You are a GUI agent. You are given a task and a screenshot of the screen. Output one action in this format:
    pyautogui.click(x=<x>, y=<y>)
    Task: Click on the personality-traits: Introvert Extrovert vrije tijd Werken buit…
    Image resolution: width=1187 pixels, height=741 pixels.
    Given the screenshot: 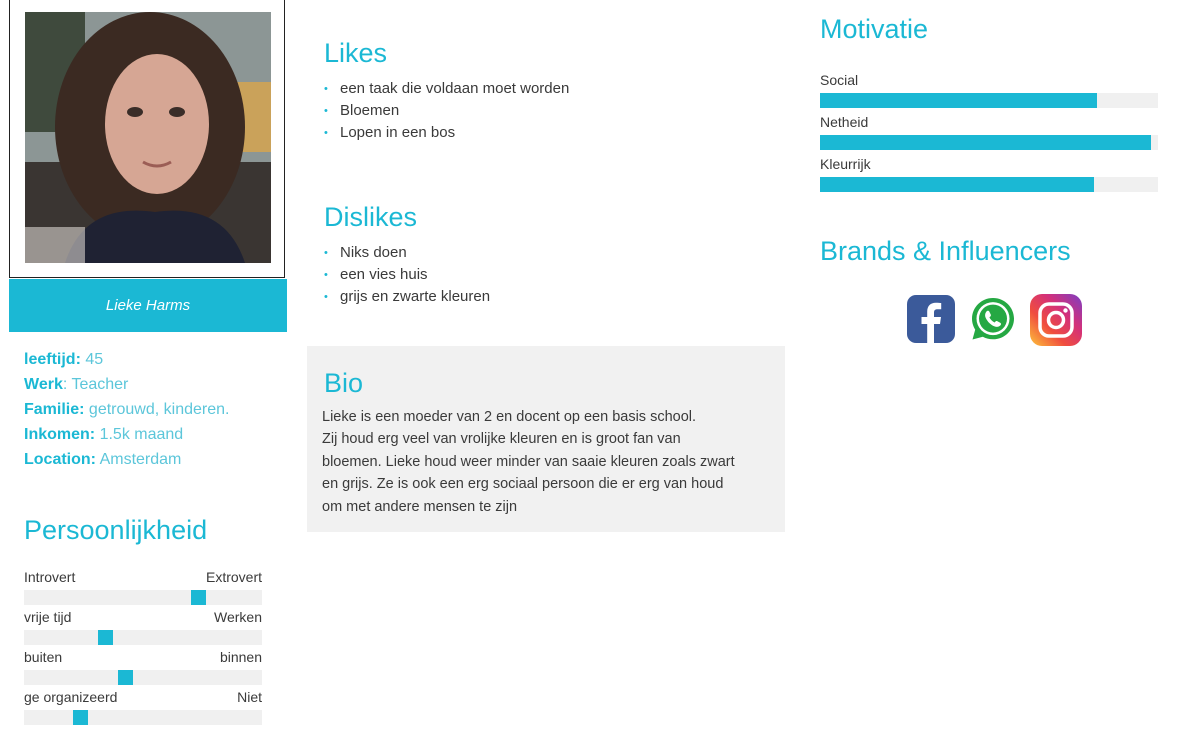 What is the action you would take?
    pyautogui.click(x=143, y=647)
    